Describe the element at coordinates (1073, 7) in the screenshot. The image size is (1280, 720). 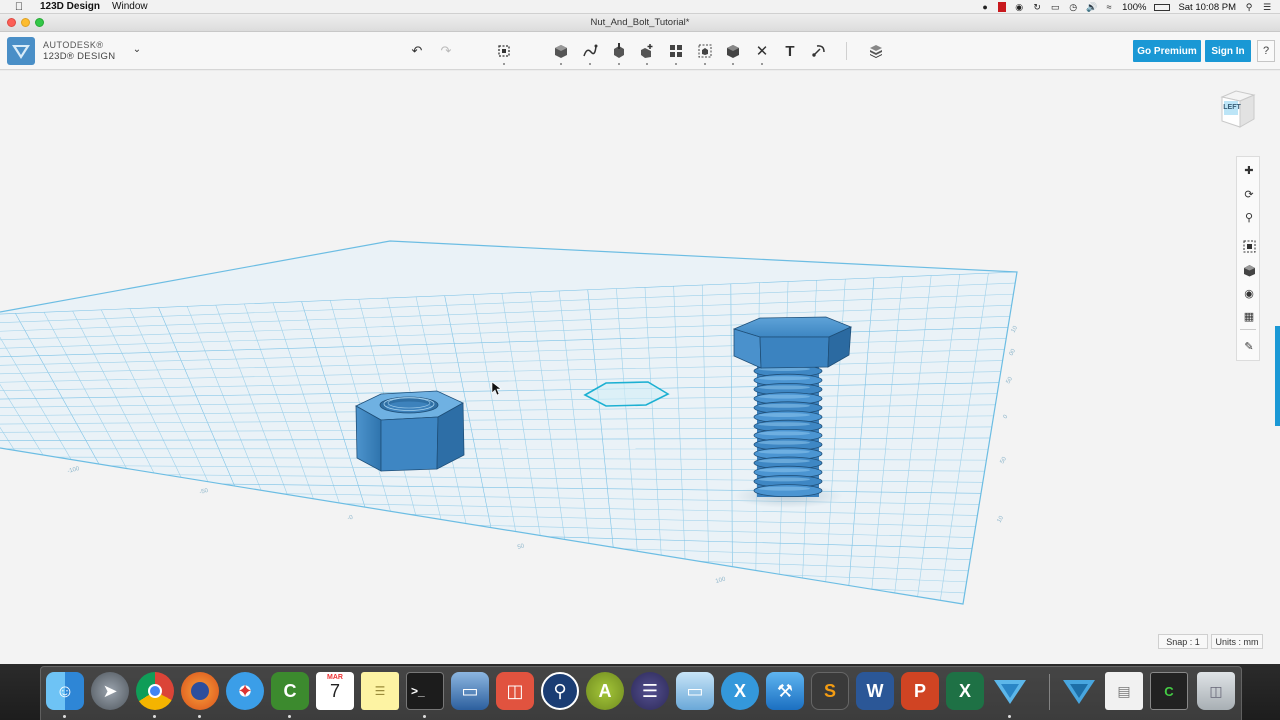
I see `time-machine-icon: ◷` at that location.